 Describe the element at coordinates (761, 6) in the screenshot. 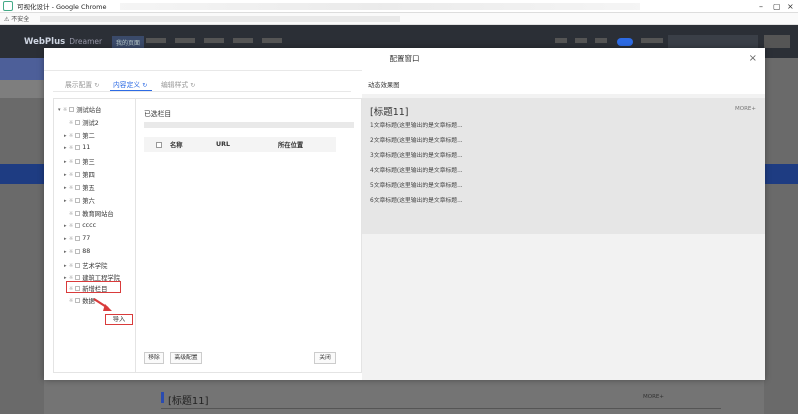

I see `minimize-icon: –` at that location.